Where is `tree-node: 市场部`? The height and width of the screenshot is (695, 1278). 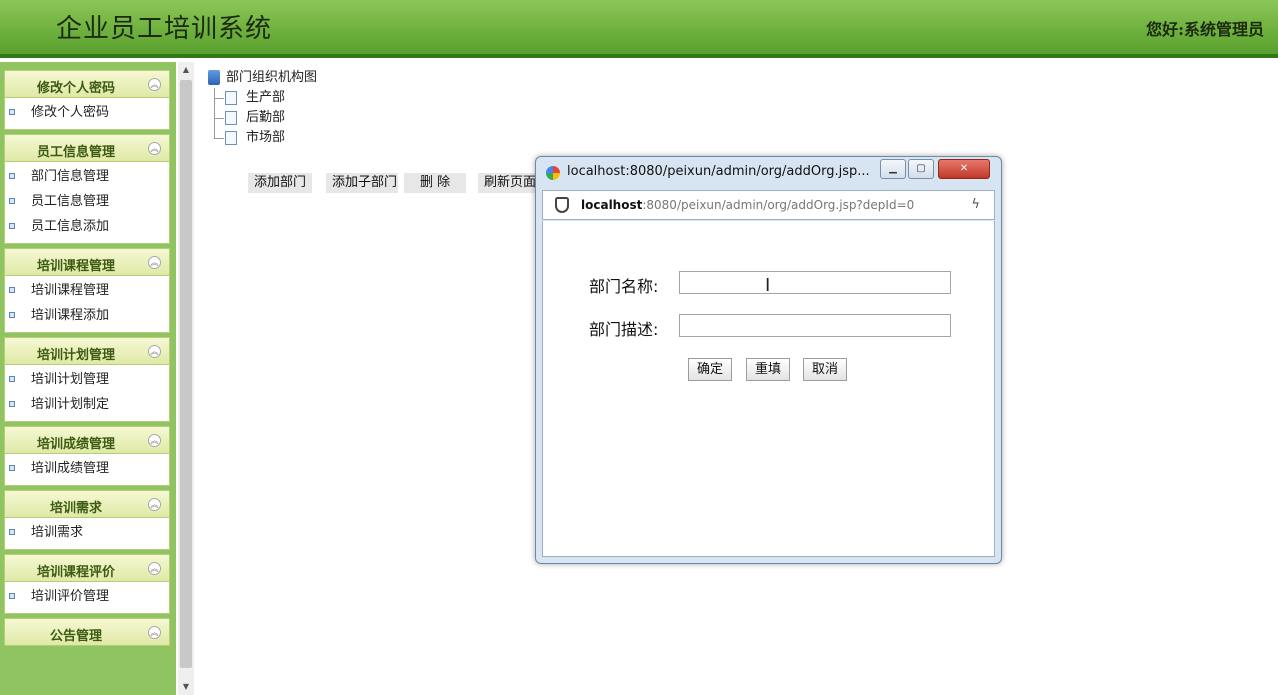 tree-node: 市场部 is located at coordinates (261, 138).